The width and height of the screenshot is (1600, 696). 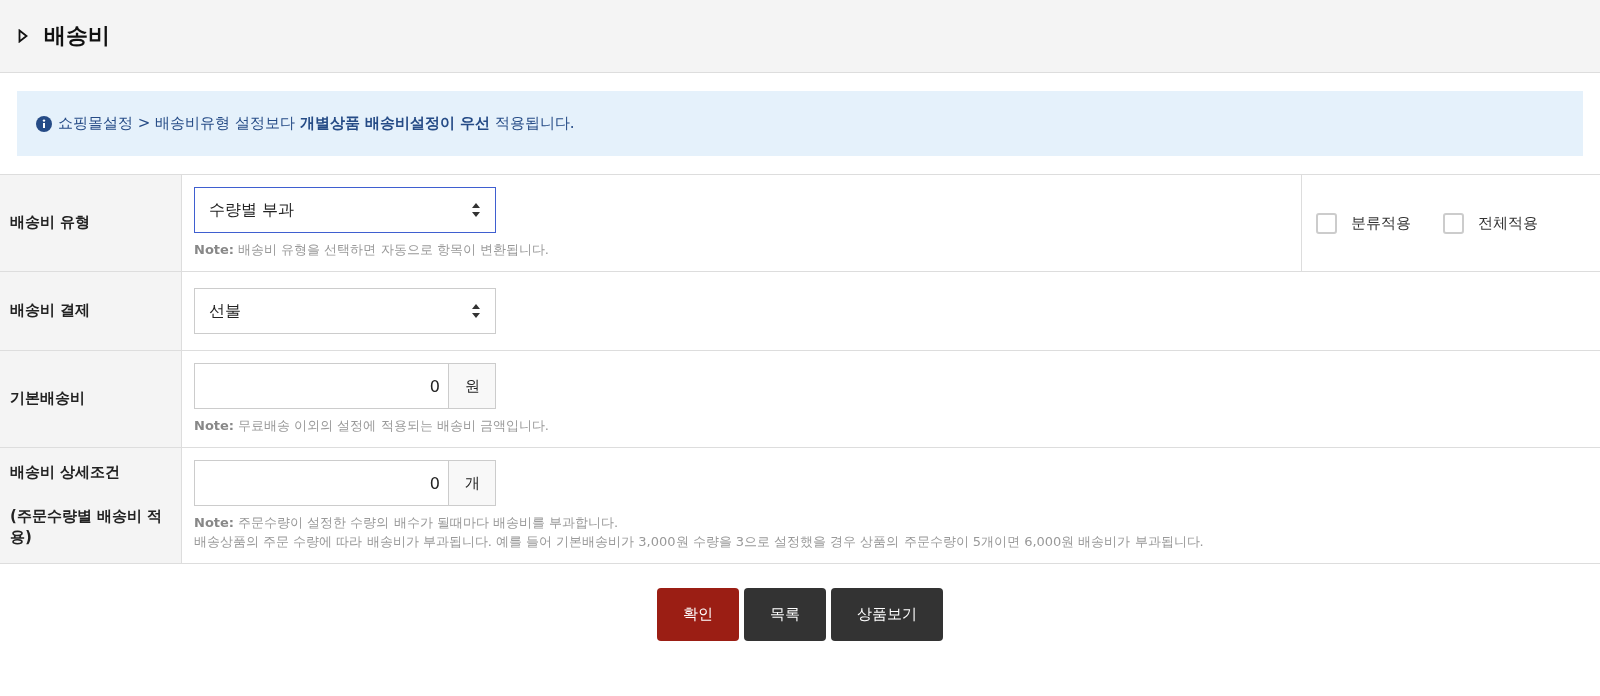 What do you see at coordinates (50, 311) in the screenshot?
I see `field-label: 배송비 결제` at bounding box center [50, 311].